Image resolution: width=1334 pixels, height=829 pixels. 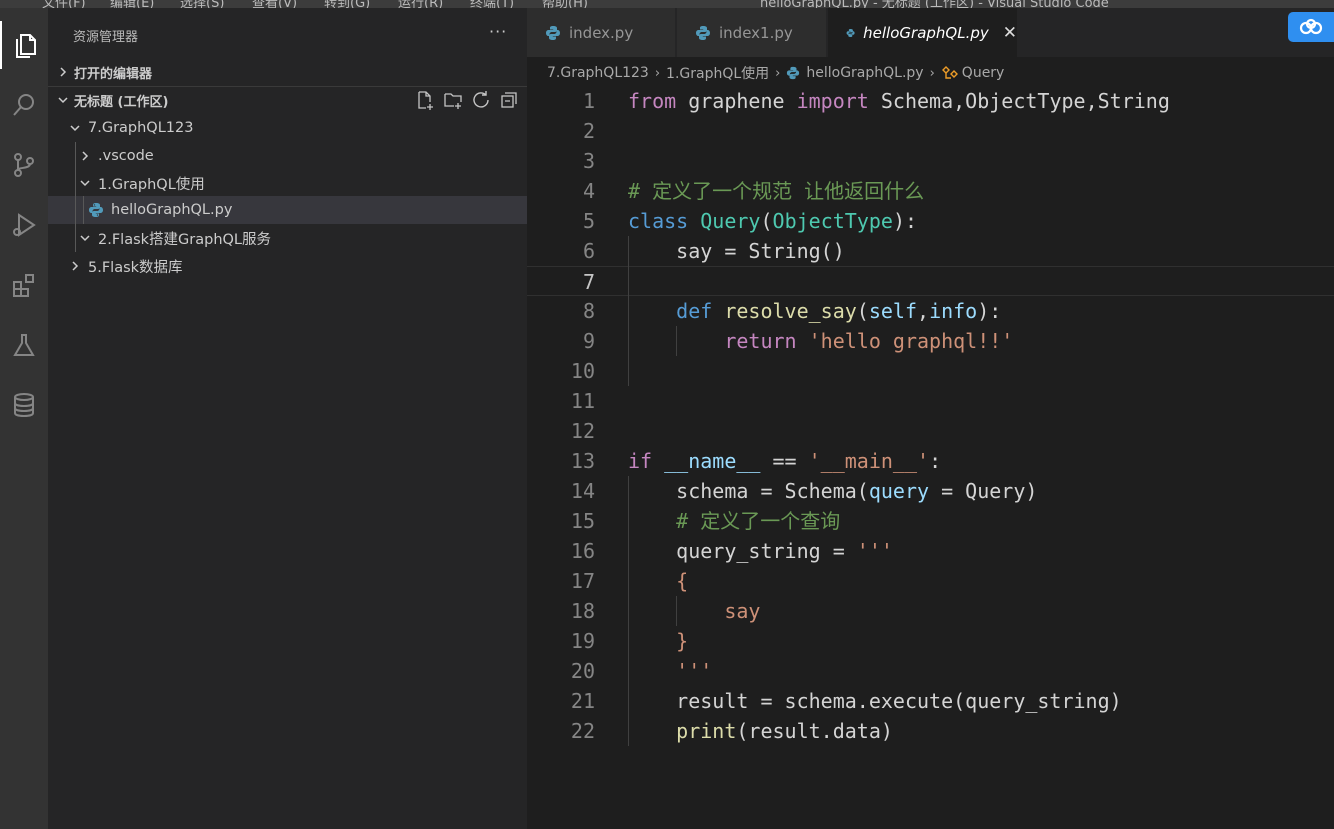 I want to click on tree-folder-graphql123: 7.GraphQL123, so click(x=287, y=128).